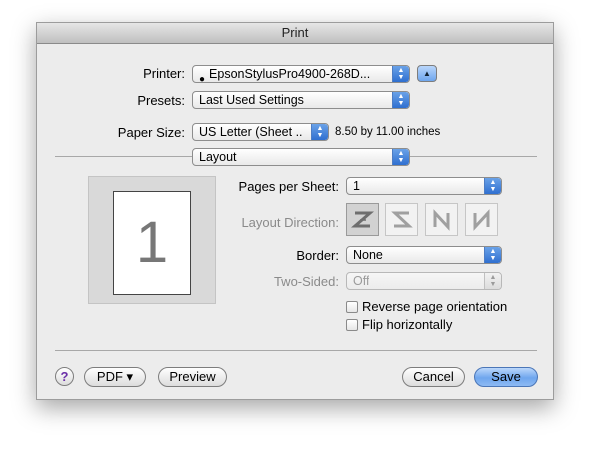 Image resolution: width=590 pixels, height=450 pixels. What do you see at coordinates (424, 255) in the screenshot?
I see `border-popup: None ▲ ▼` at bounding box center [424, 255].